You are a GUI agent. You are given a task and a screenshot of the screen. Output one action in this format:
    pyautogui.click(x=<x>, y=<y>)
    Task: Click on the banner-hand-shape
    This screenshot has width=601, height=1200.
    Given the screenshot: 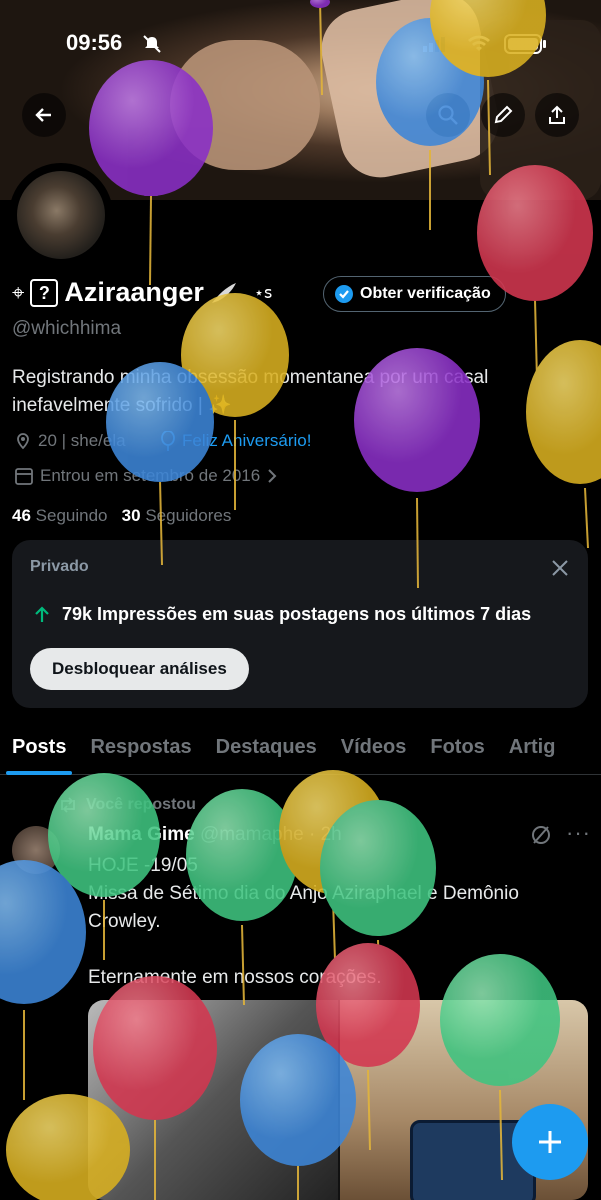 What is the action you would take?
    pyautogui.click(x=410, y=92)
    